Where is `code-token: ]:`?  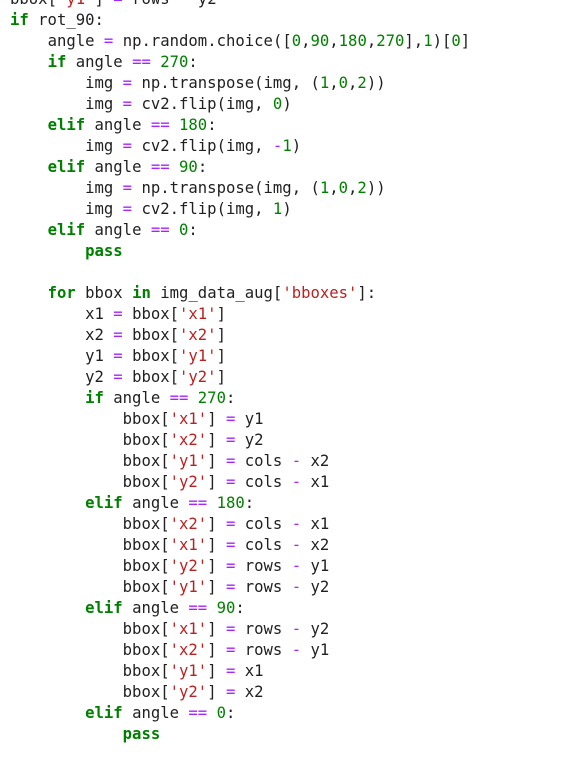 code-token: ]: is located at coordinates (367, 293).